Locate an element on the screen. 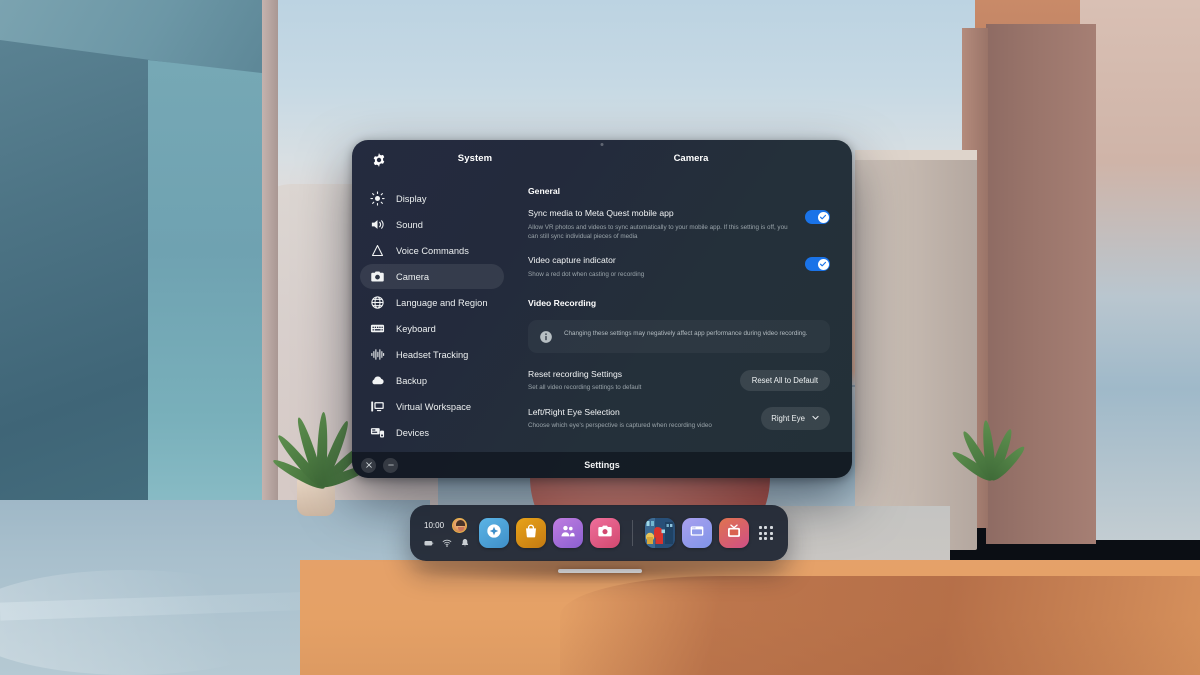  right-window-strip is located at coordinates (1140, 270).